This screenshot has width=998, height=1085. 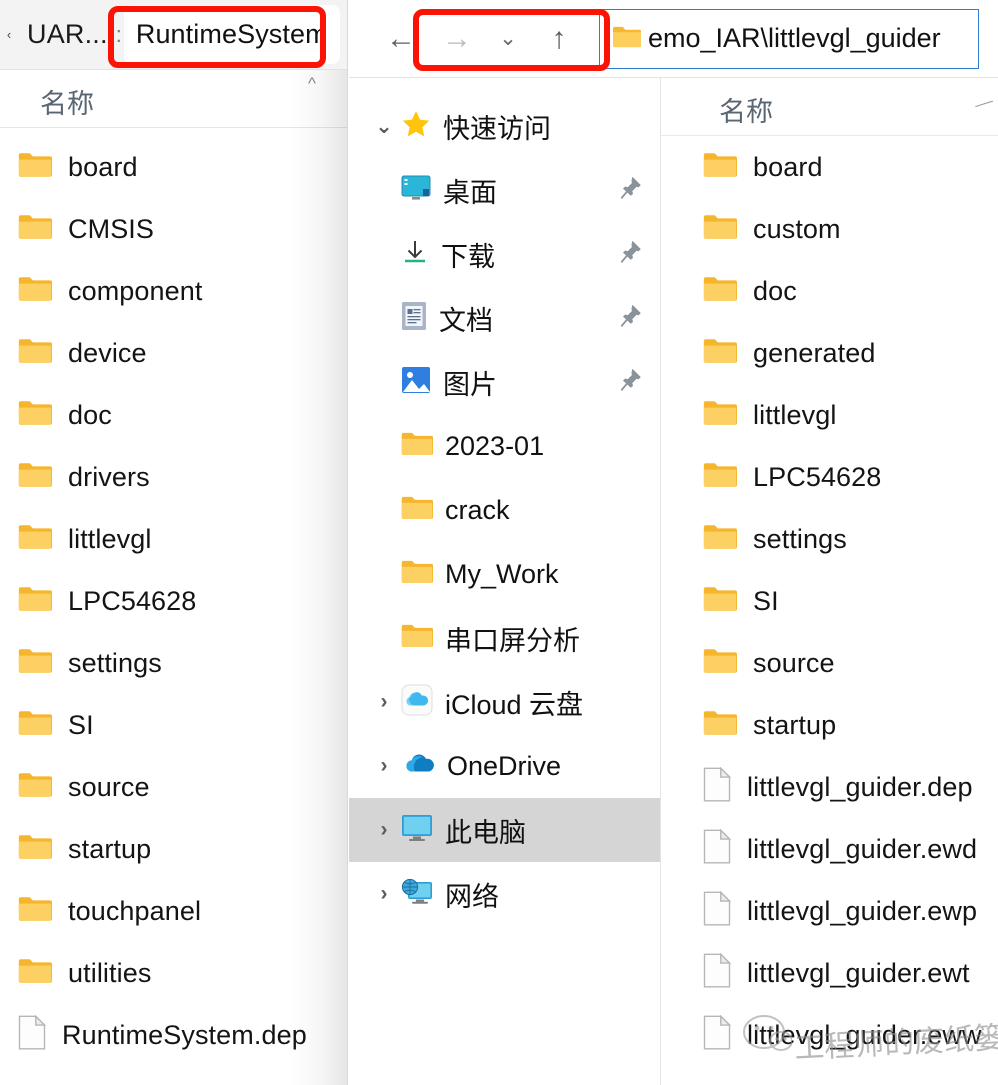 I want to click on right-list-item: littlevgl_guider.ewp, so click(x=829, y=911).